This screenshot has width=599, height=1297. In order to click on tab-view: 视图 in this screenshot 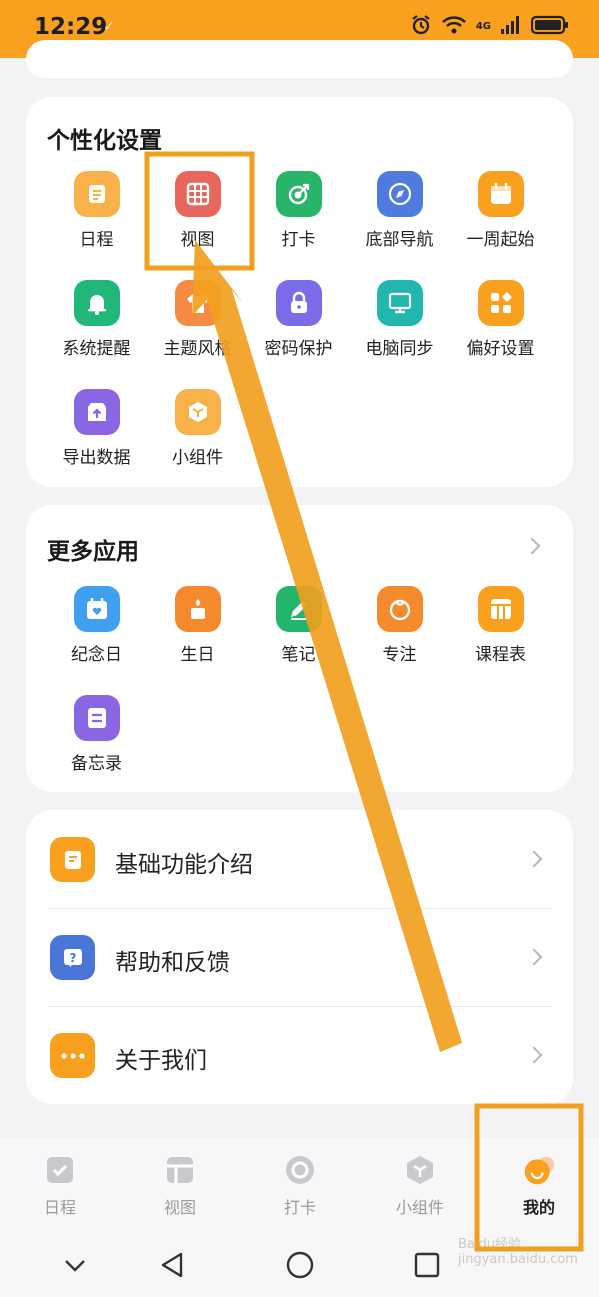, I will do `click(180, 1186)`.